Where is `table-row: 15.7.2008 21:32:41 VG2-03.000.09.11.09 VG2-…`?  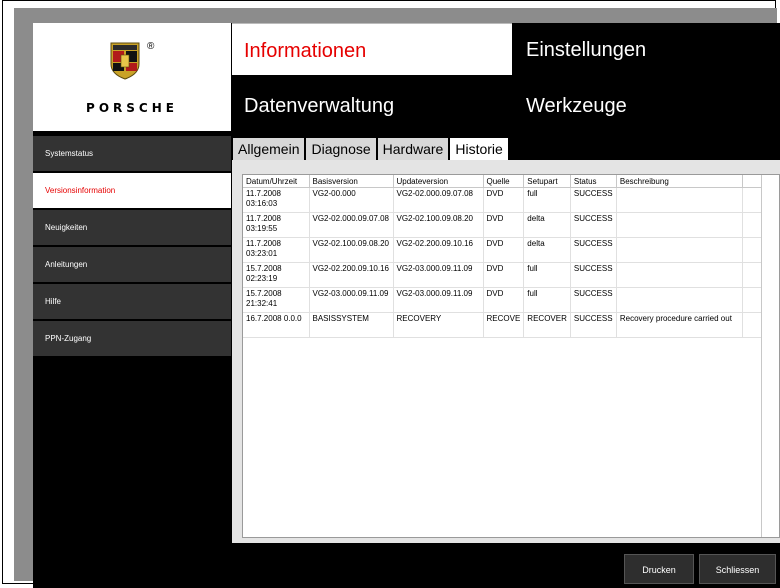
table-row: 15.7.2008 21:32:41 VG2-03.000.09.11.09 VG2-… is located at coordinates (510, 300).